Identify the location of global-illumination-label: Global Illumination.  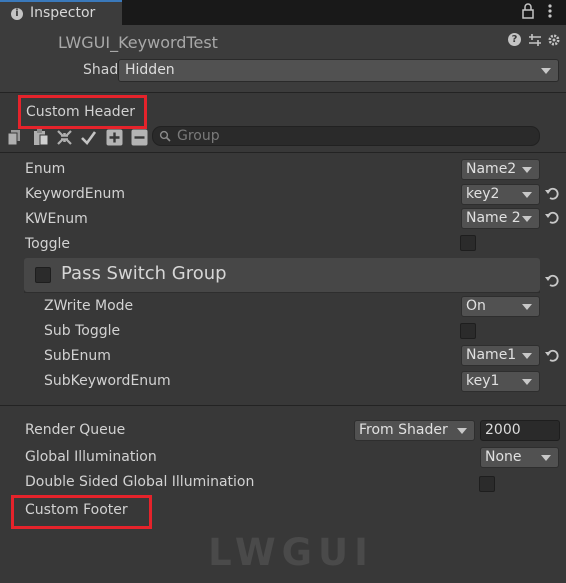
(91, 457).